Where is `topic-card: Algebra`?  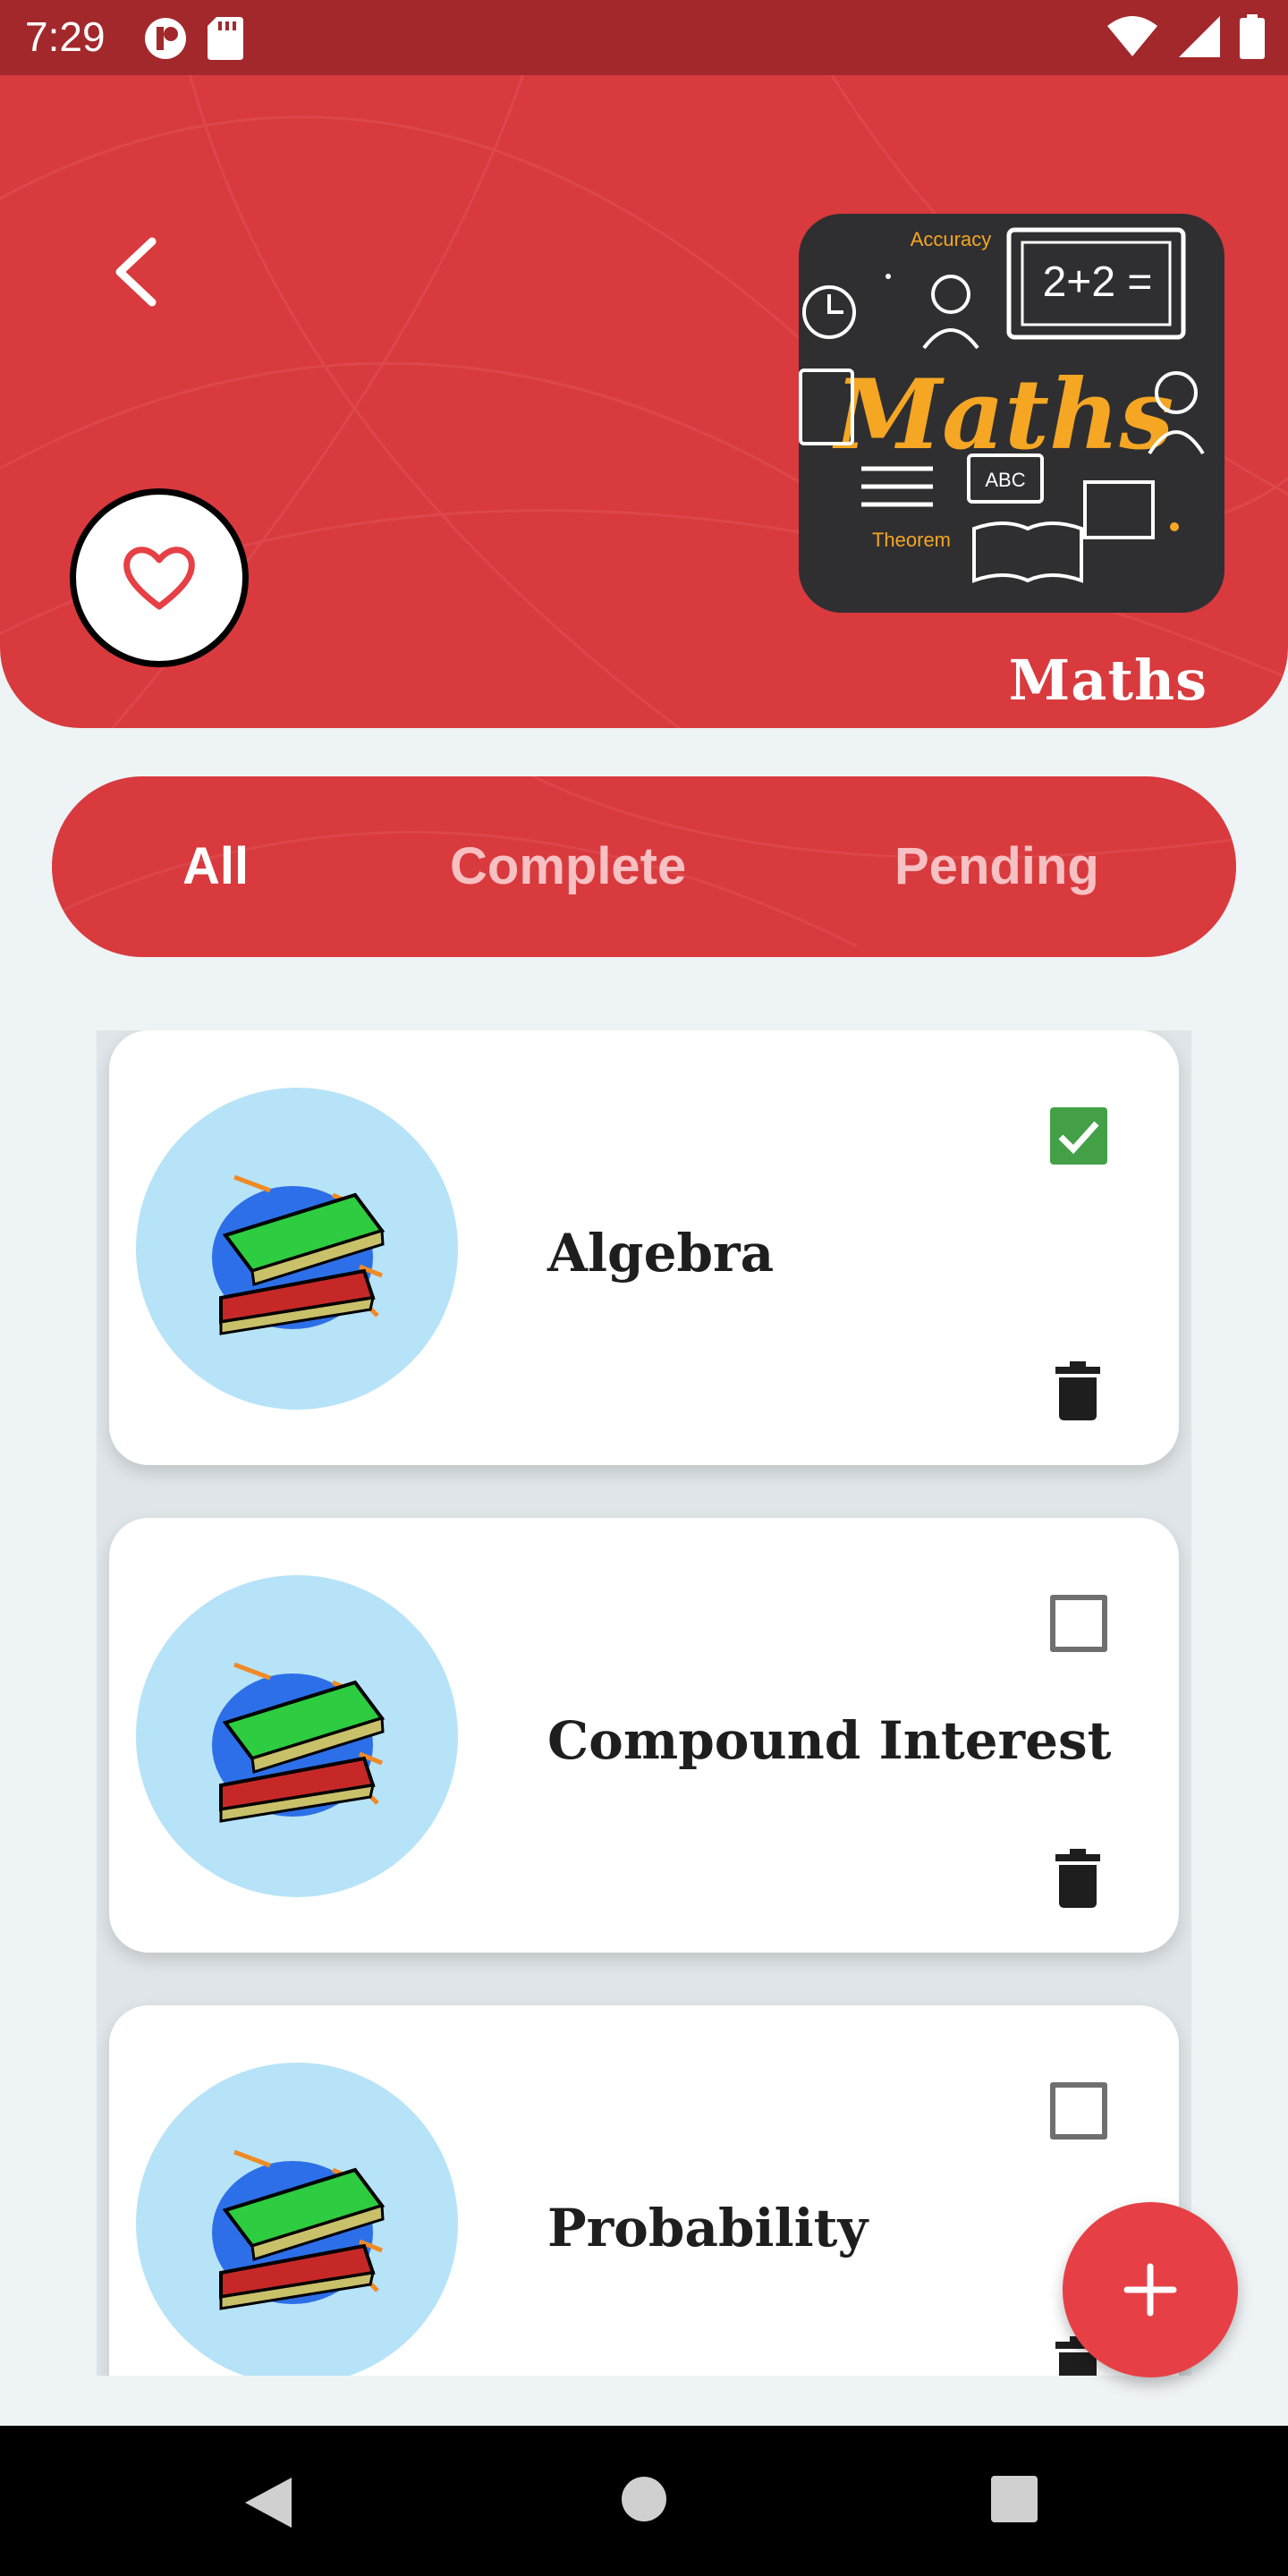 topic-card: Algebra is located at coordinates (644, 1247).